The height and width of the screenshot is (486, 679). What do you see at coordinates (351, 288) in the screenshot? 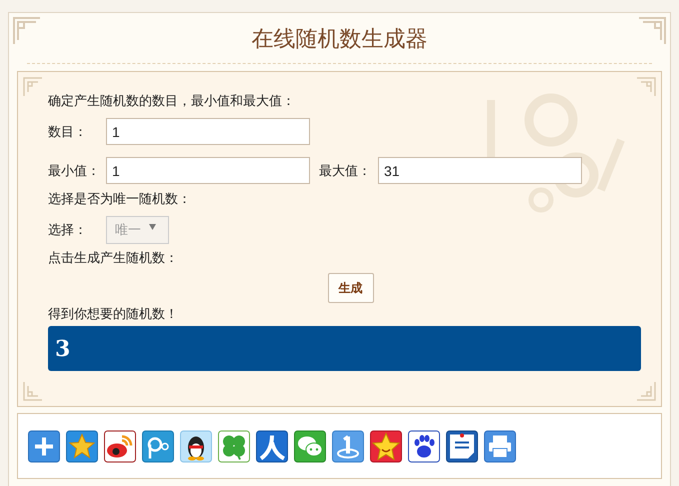
I see `generate-button: 生成` at bounding box center [351, 288].